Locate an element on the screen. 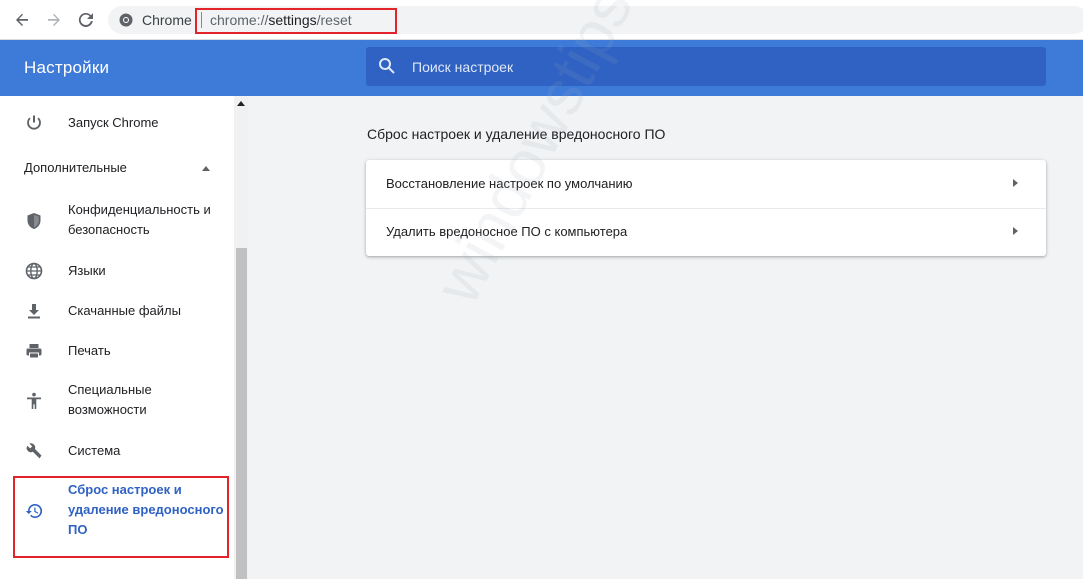  advanced-section-toggle: Дополнительные is located at coordinates (75, 167).